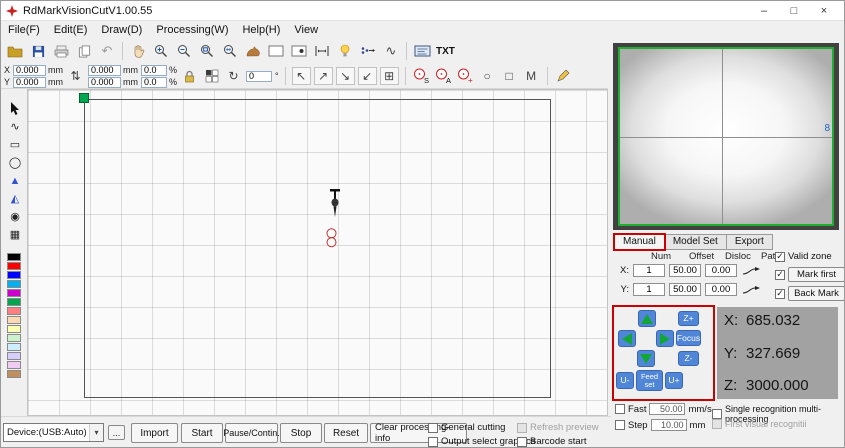 The width and height of the screenshot is (845, 448). I want to click on back-mark-checkbox, so click(780, 293).